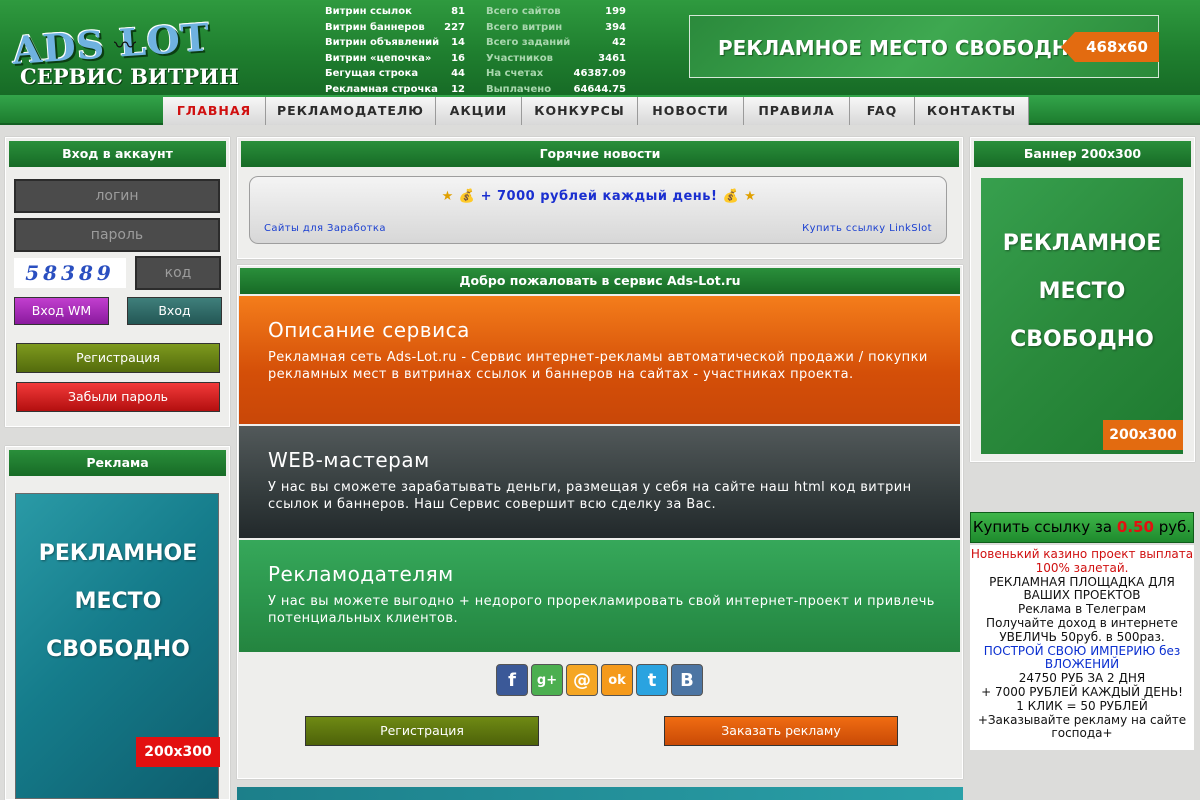  Describe the element at coordinates (479, 111) in the screenshot. I see `nav-promos: АКЦИИ` at that location.